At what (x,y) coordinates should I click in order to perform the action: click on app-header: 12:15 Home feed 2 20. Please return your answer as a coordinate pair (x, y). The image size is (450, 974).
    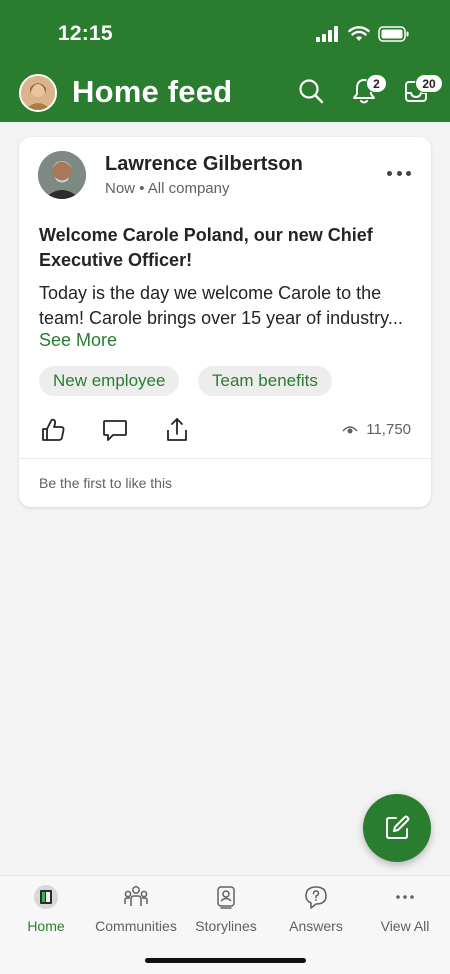
    Looking at the image, I should click on (225, 61).